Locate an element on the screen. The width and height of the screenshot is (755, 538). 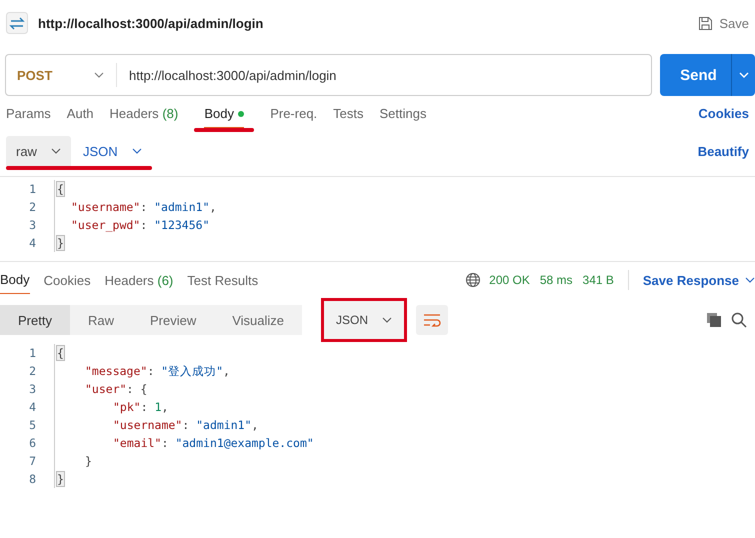
globe-icon is located at coordinates (473, 280).